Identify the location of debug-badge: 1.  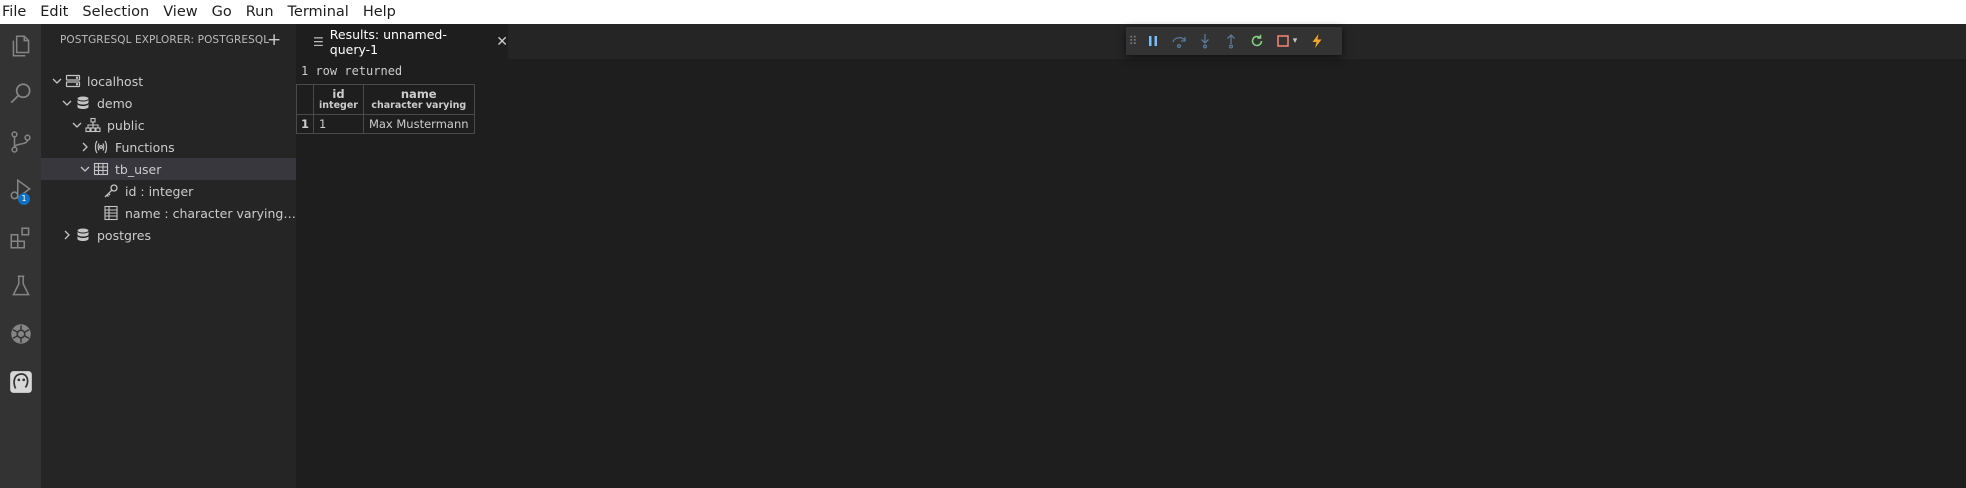
(24, 199).